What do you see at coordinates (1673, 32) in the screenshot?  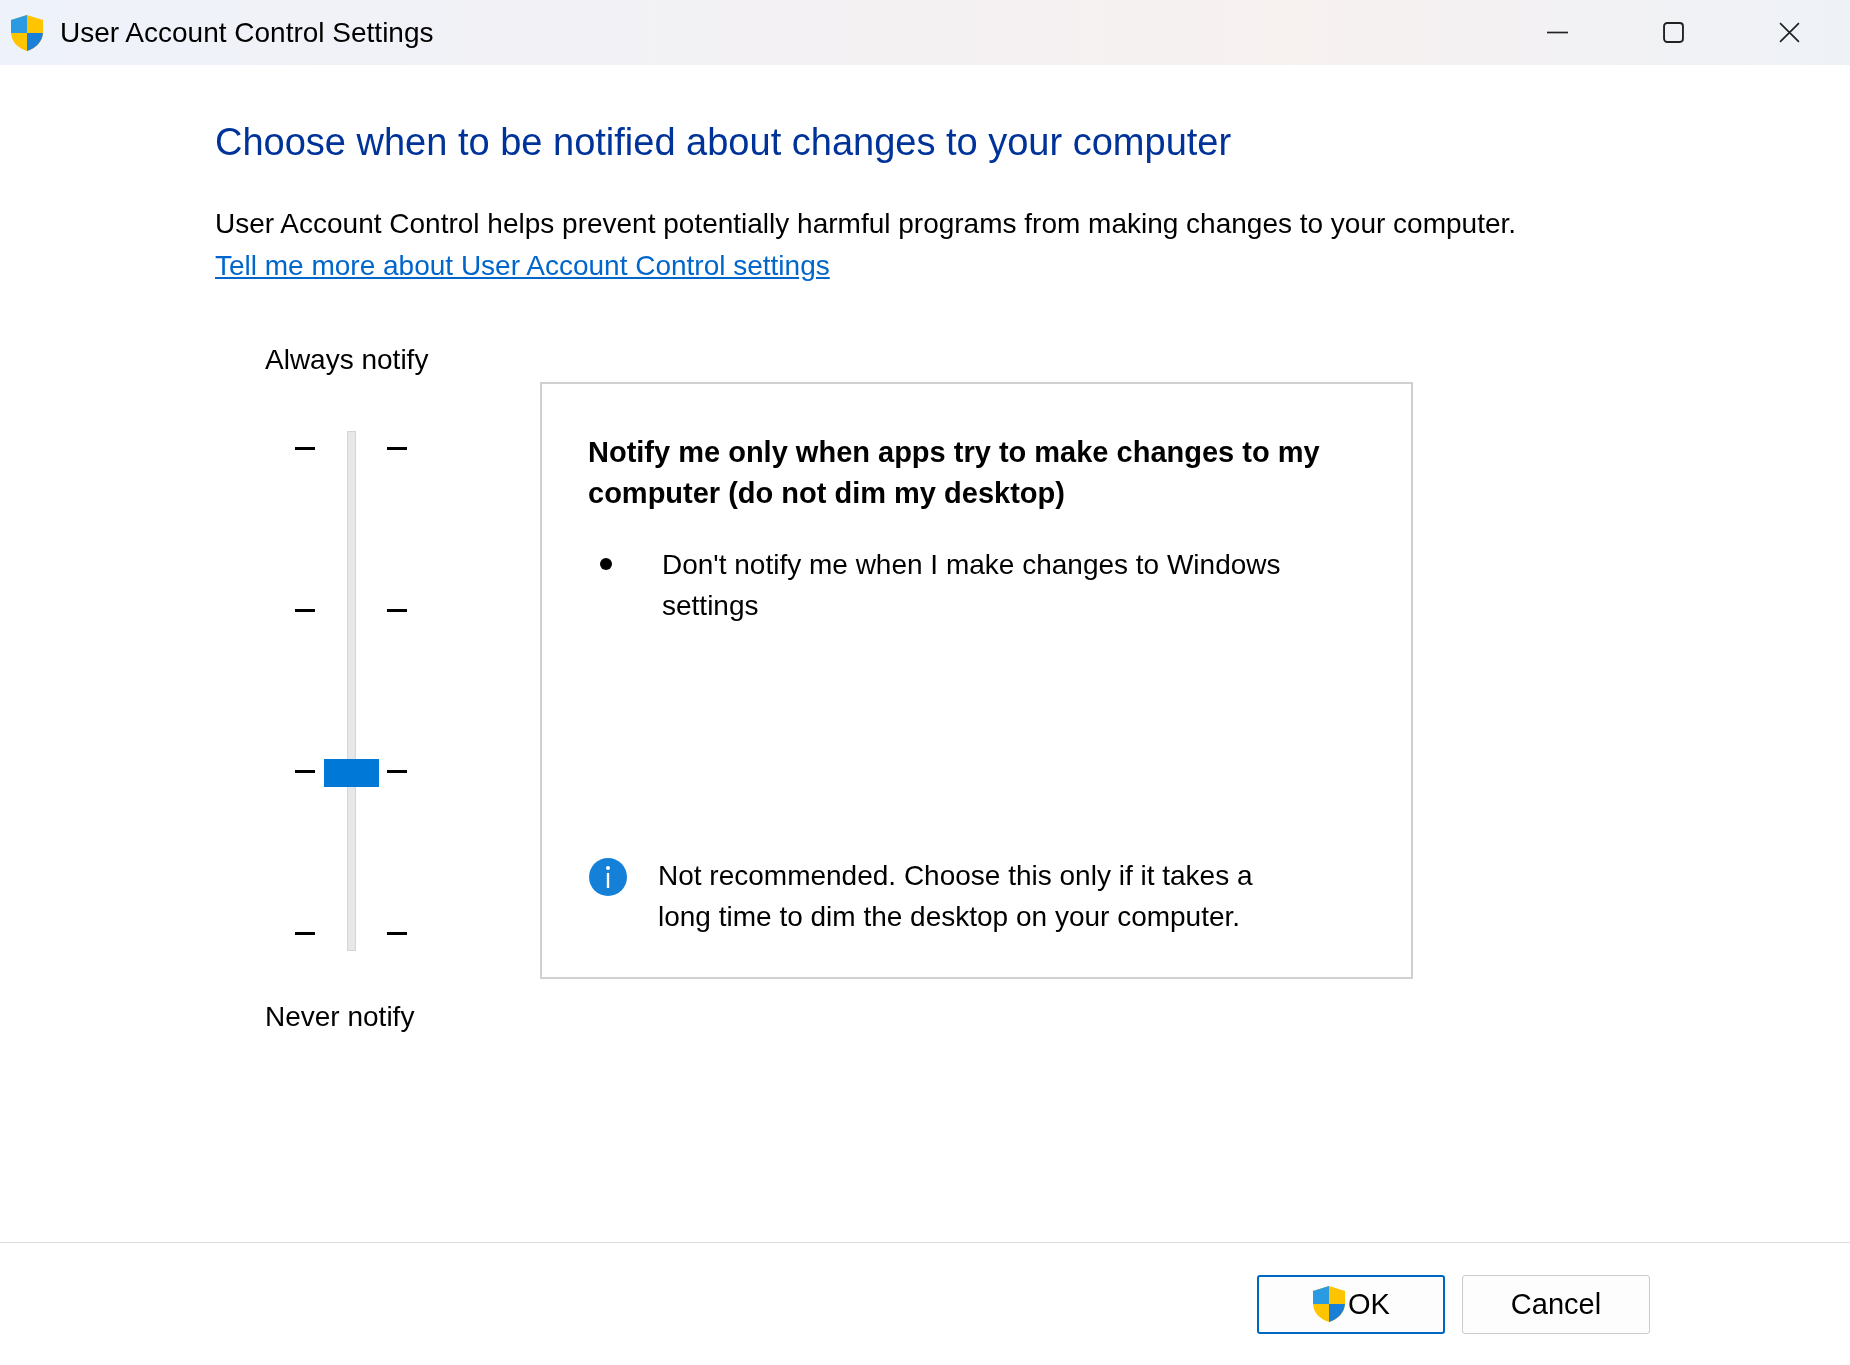 I see `maximize-icon` at bounding box center [1673, 32].